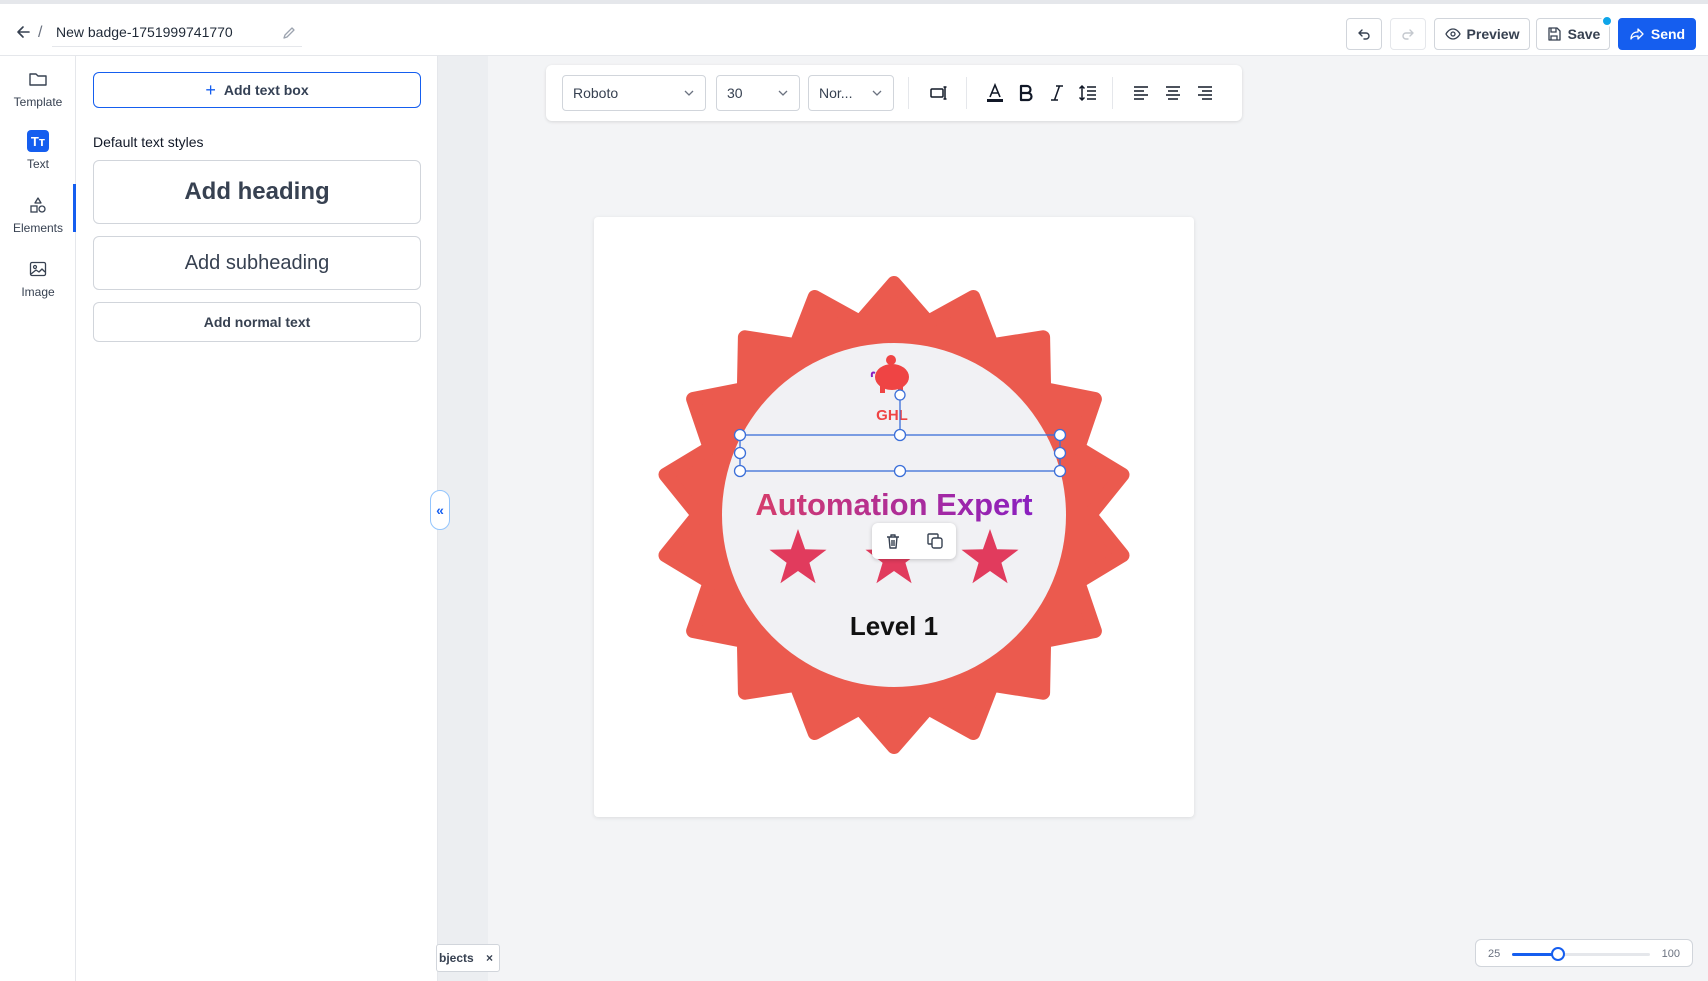 The width and height of the screenshot is (1708, 981). Describe the element at coordinates (289, 33) in the screenshot. I see `pencil-edit-icon` at that location.